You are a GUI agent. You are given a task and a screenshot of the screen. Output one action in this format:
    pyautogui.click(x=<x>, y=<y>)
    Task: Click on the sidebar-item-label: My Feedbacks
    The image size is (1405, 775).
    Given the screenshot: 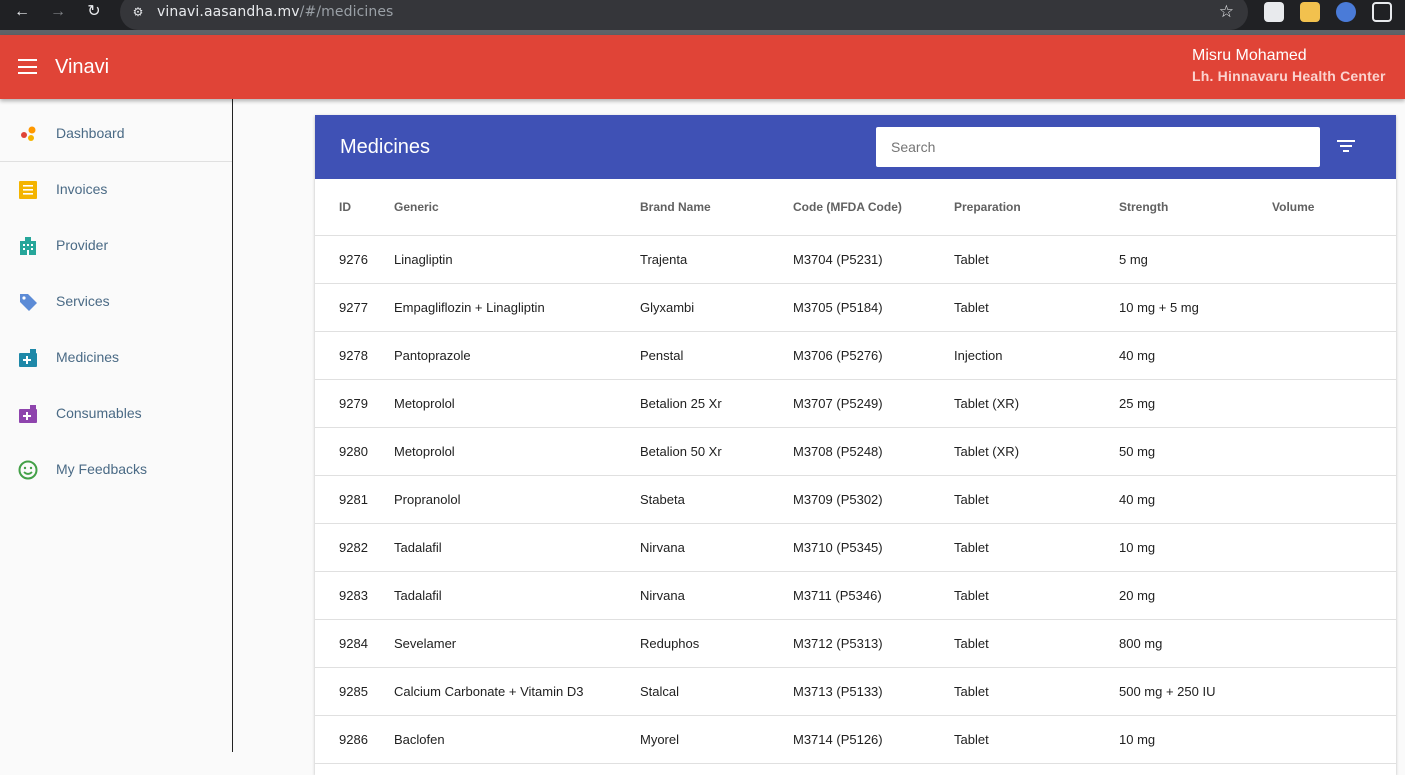 What is the action you would take?
    pyautogui.click(x=102, y=469)
    